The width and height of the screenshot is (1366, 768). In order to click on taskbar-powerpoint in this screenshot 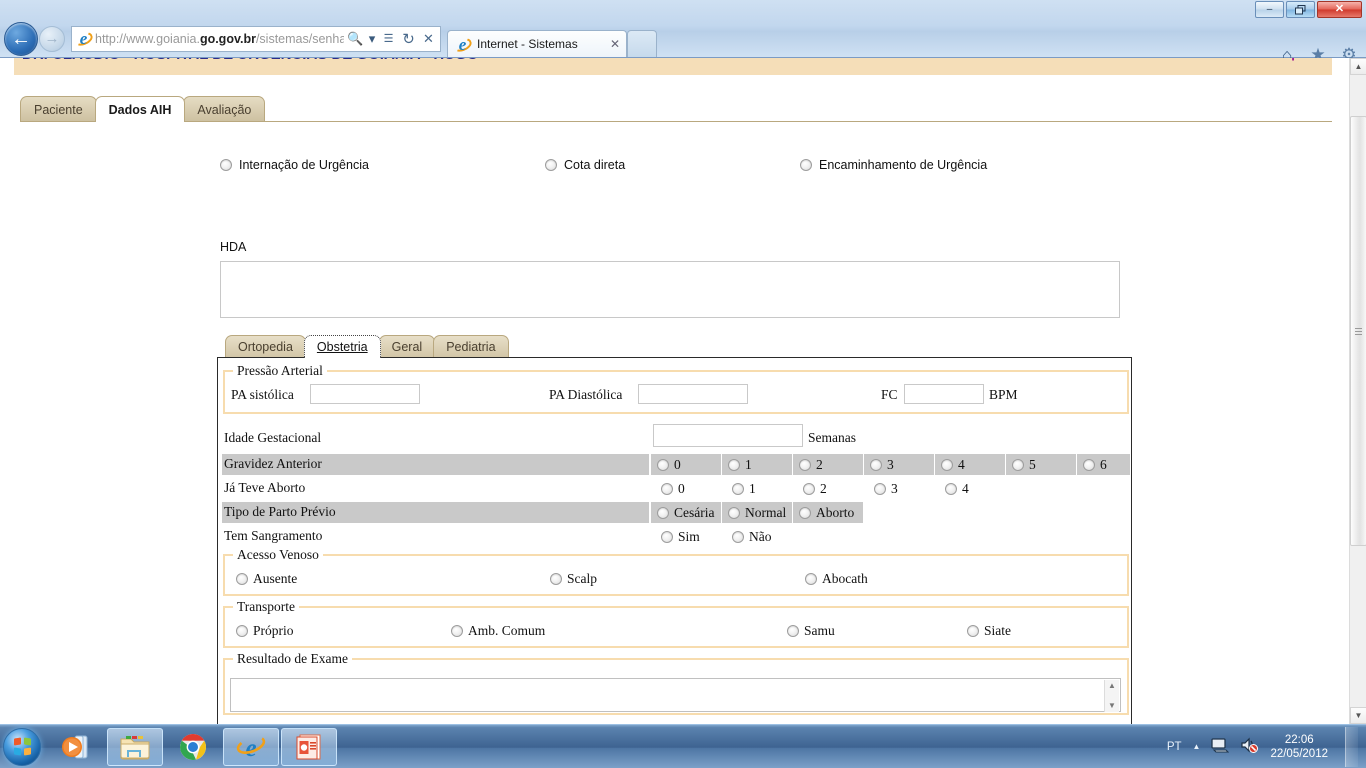, I will do `click(309, 746)`.